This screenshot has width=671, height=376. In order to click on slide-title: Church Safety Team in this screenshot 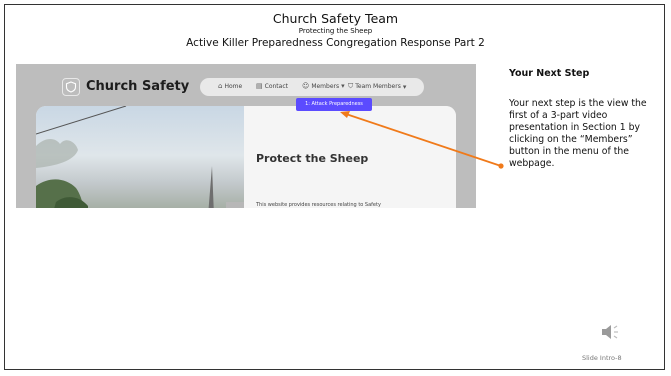, I will do `click(335, 18)`.